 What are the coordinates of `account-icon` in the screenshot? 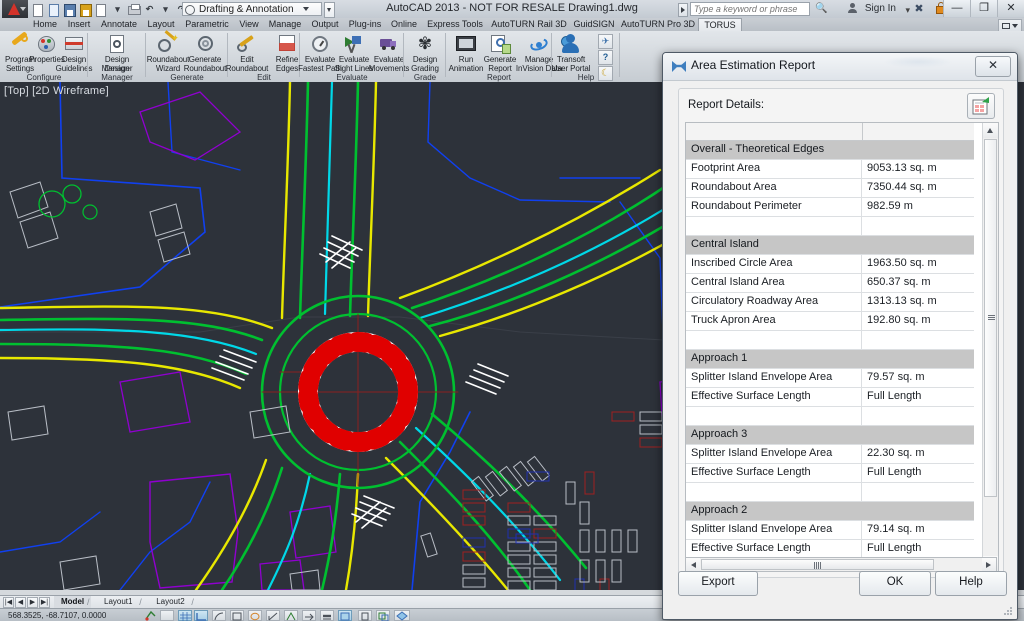 It's located at (852, 8).